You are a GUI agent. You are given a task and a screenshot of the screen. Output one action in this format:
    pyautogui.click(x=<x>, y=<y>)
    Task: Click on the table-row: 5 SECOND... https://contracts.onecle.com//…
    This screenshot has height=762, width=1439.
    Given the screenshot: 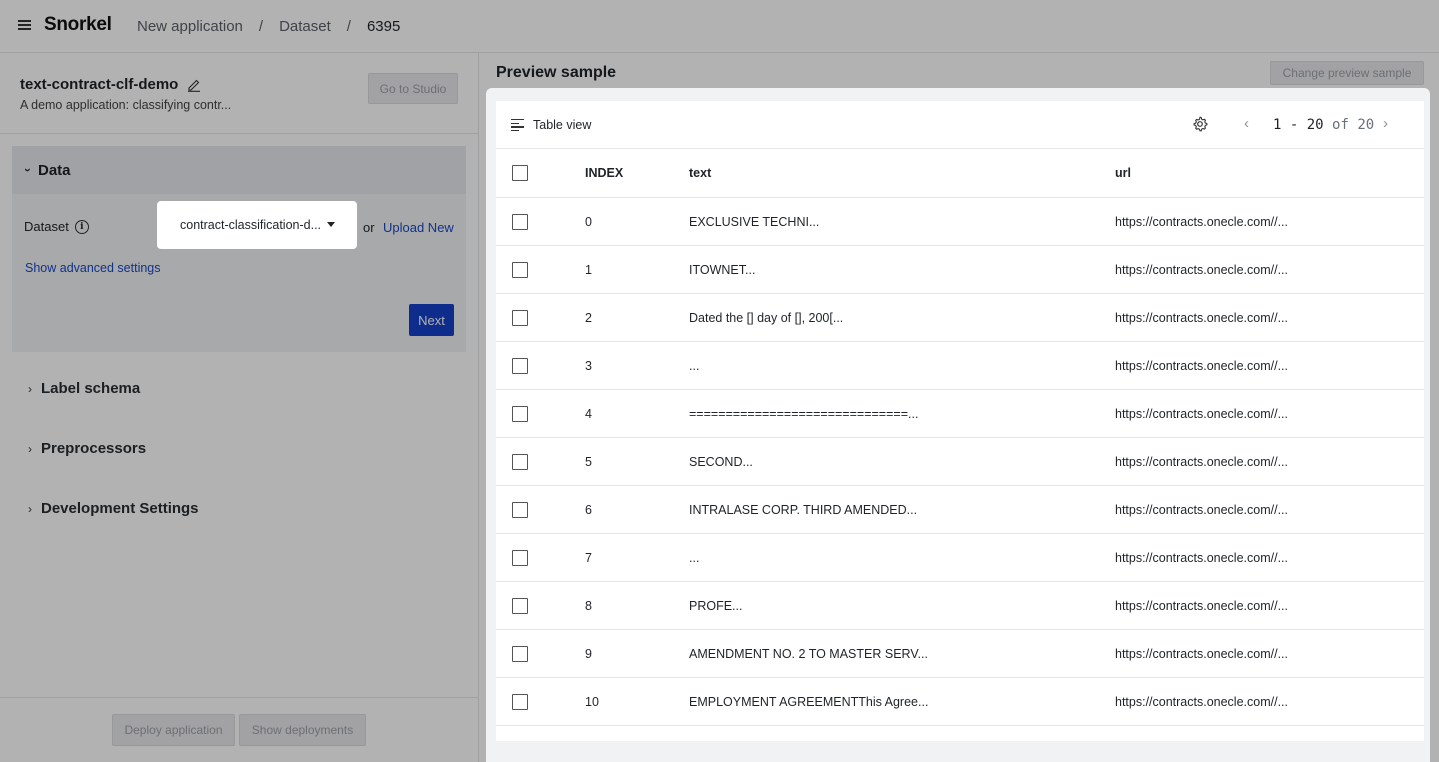 What is the action you would take?
    pyautogui.click(x=960, y=462)
    